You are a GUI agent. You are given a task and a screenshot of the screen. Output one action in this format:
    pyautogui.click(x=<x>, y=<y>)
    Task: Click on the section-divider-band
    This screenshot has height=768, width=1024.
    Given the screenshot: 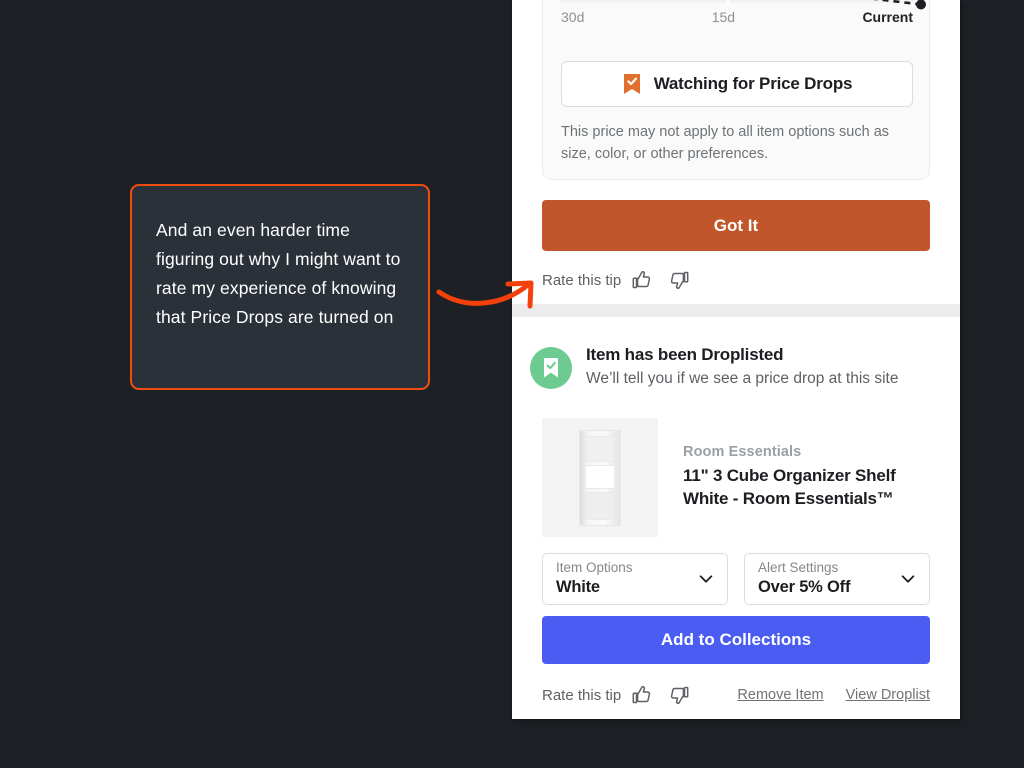 What is the action you would take?
    pyautogui.click(x=736, y=310)
    